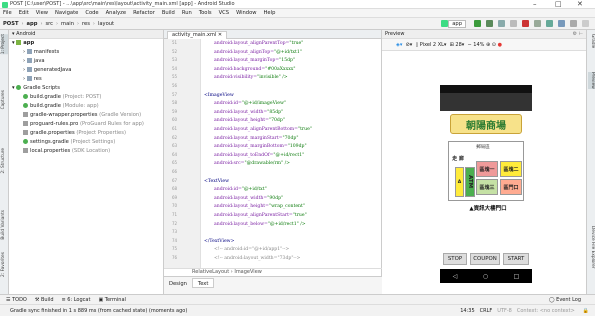  Describe the element at coordinates (76, 300) in the screenshot. I see `logcat-tab: ≡ 6: Logcat` at that location.